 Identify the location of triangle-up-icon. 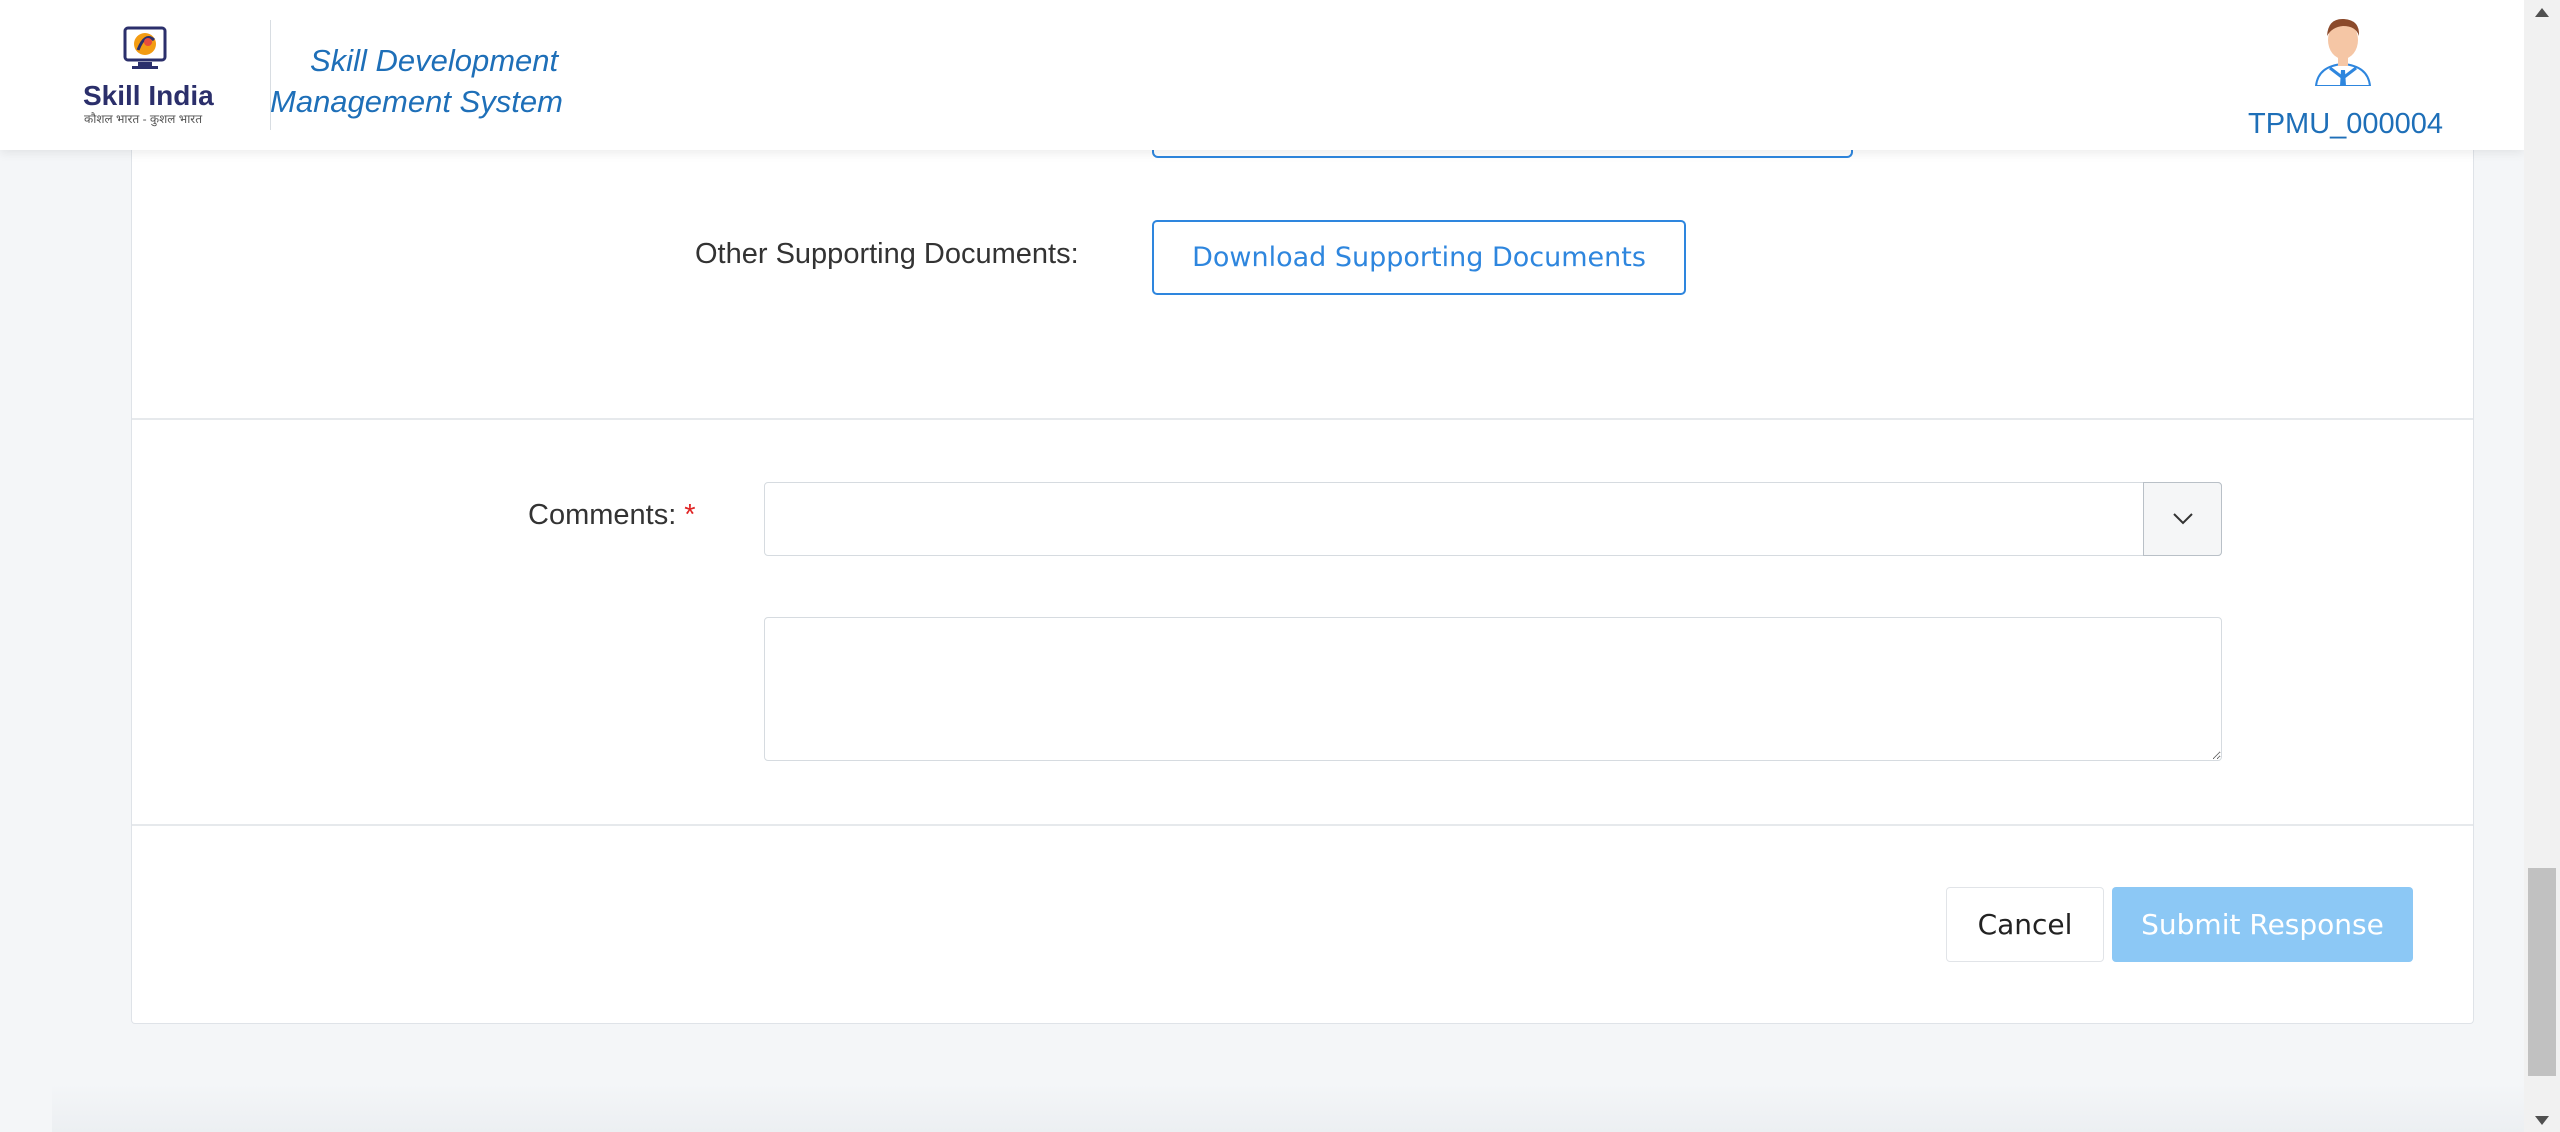
(2542, 12).